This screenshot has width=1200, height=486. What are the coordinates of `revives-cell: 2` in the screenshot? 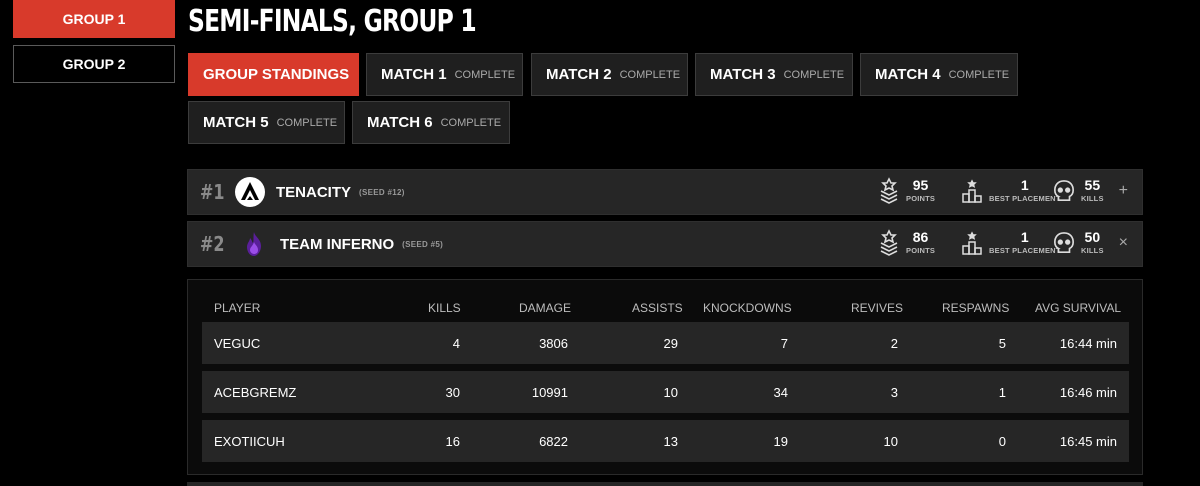 It's located at (894, 343).